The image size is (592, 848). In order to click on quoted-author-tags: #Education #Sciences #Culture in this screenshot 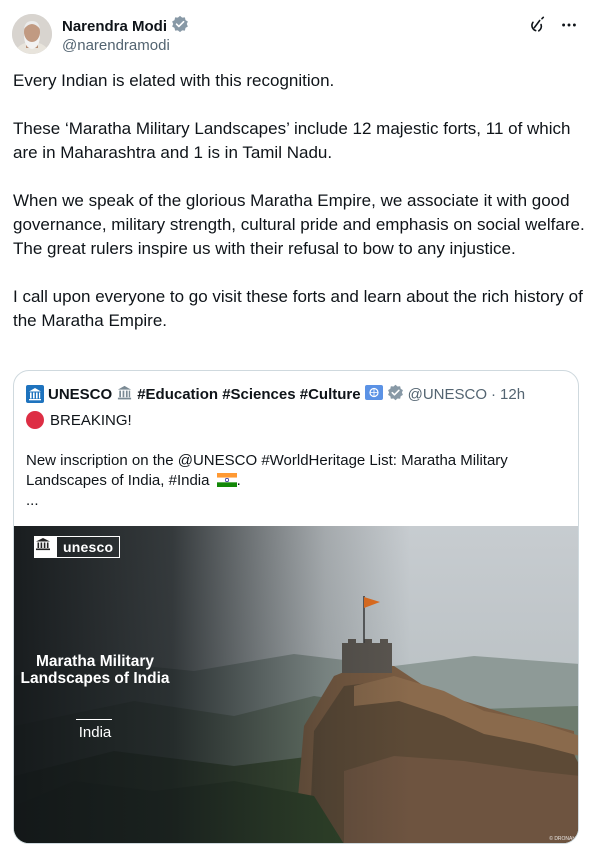, I will do `click(249, 394)`.